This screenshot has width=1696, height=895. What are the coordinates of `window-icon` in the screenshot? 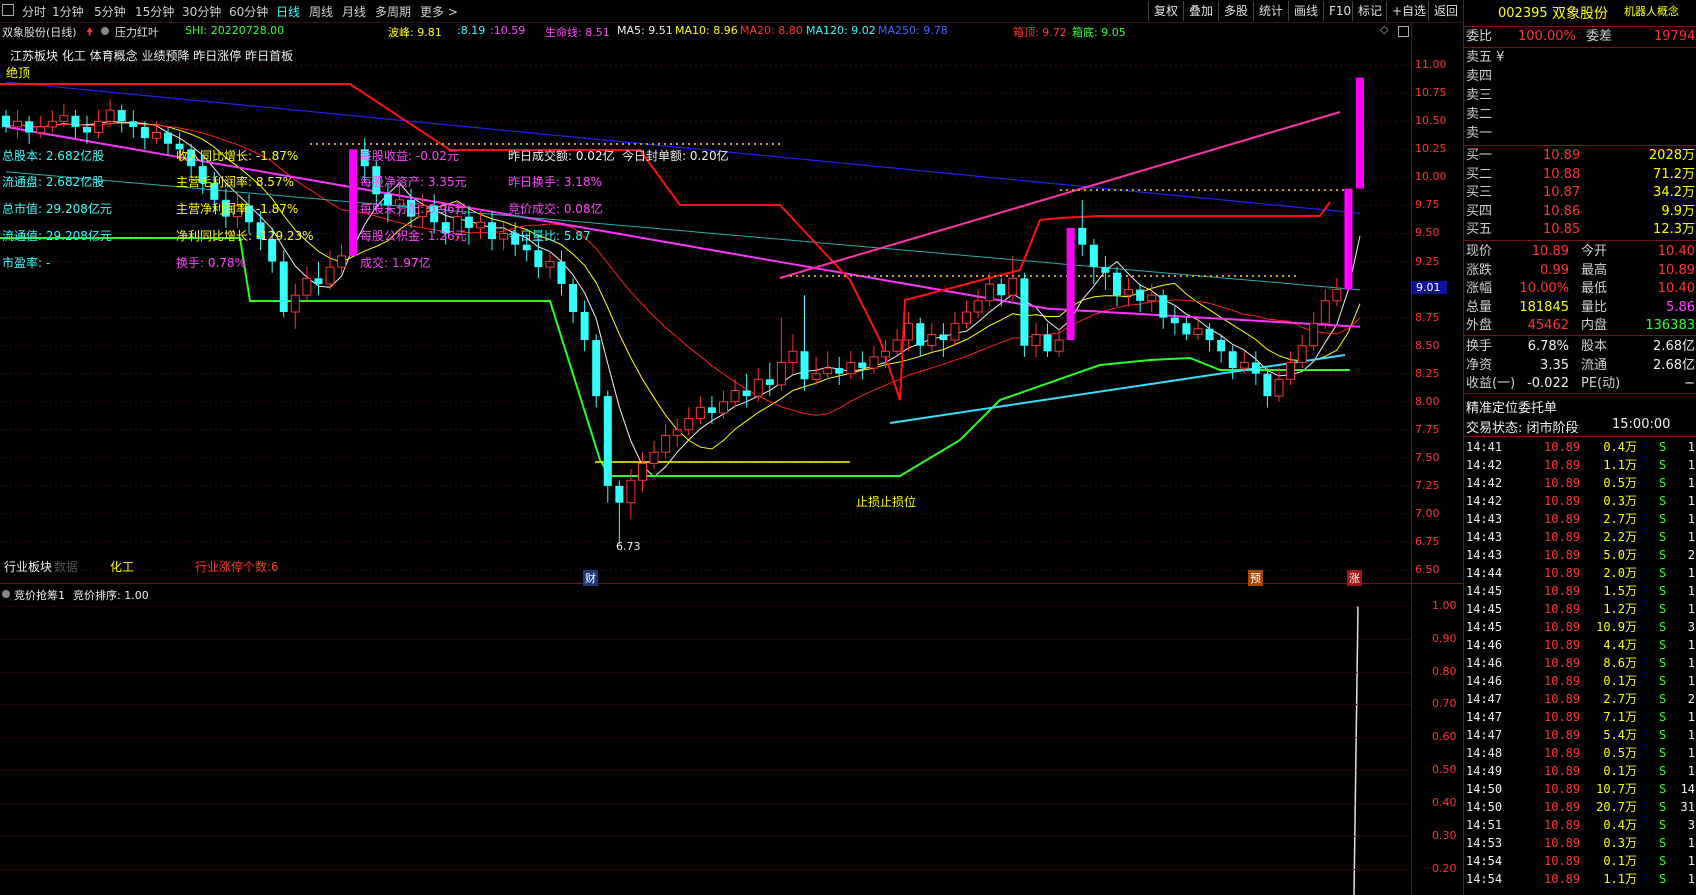 It's located at (1403, 31).